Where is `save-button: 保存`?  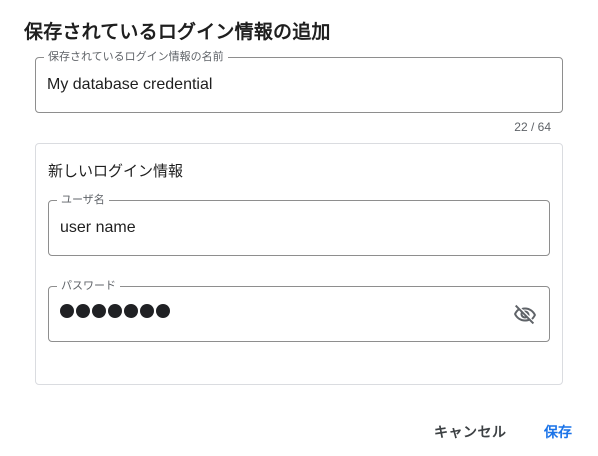
save-button: 保存 is located at coordinates (558, 432).